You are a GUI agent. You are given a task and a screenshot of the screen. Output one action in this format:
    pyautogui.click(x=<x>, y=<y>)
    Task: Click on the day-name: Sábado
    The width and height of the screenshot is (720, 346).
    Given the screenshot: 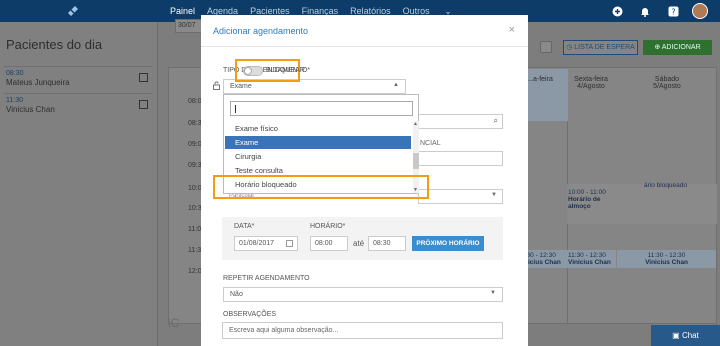 What is the action you would take?
    pyautogui.click(x=667, y=79)
    